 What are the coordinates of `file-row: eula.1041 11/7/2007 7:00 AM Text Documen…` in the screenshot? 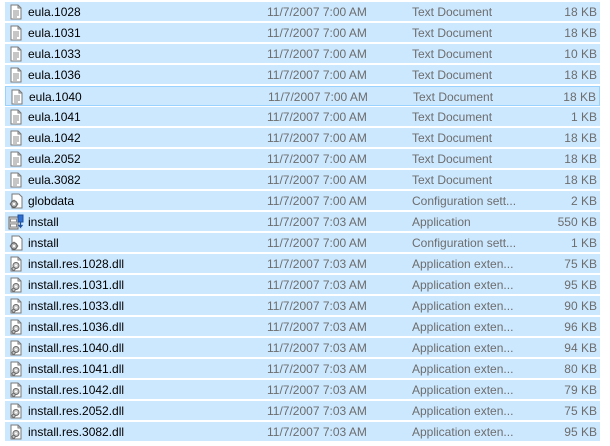 It's located at (302, 117).